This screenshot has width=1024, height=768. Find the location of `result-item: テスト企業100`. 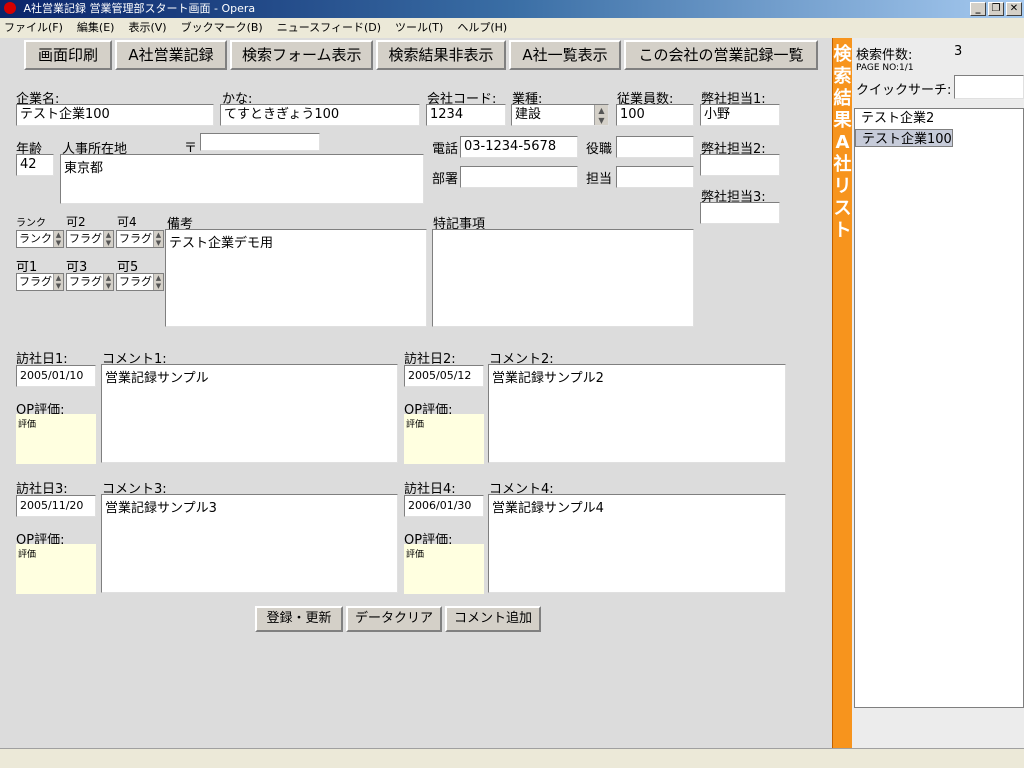

result-item: テスト企業100 is located at coordinates (904, 138).